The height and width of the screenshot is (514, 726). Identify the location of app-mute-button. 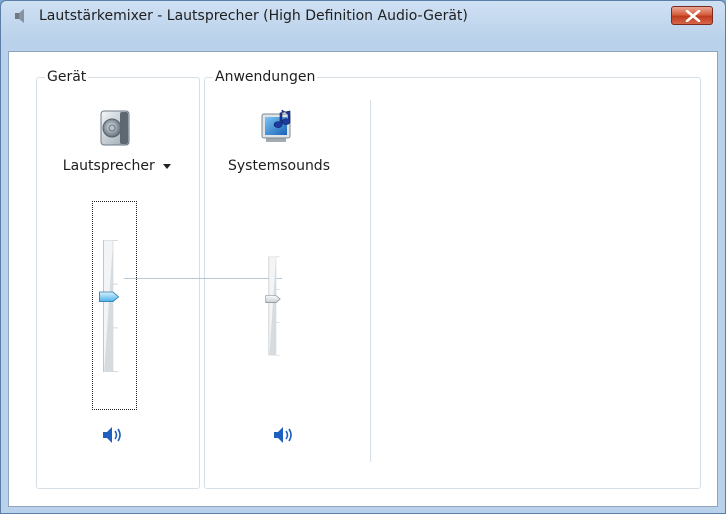
(284, 435).